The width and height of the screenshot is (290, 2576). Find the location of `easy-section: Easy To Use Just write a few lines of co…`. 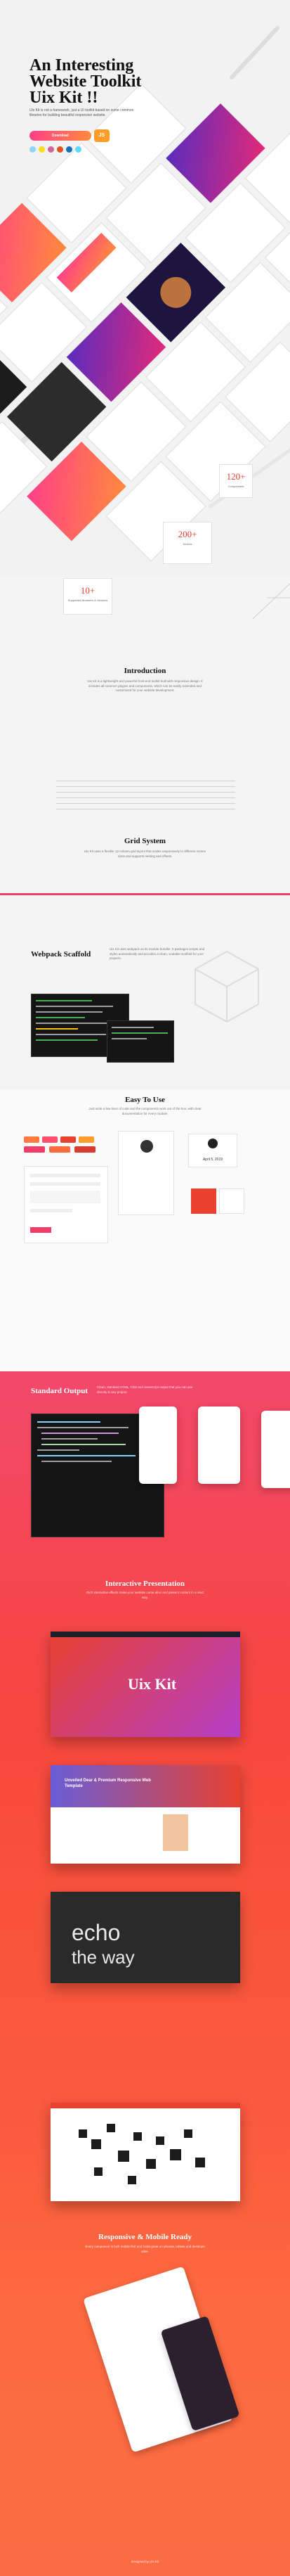

easy-section: Easy To Use Just write a few lines of co… is located at coordinates (145, 1230).